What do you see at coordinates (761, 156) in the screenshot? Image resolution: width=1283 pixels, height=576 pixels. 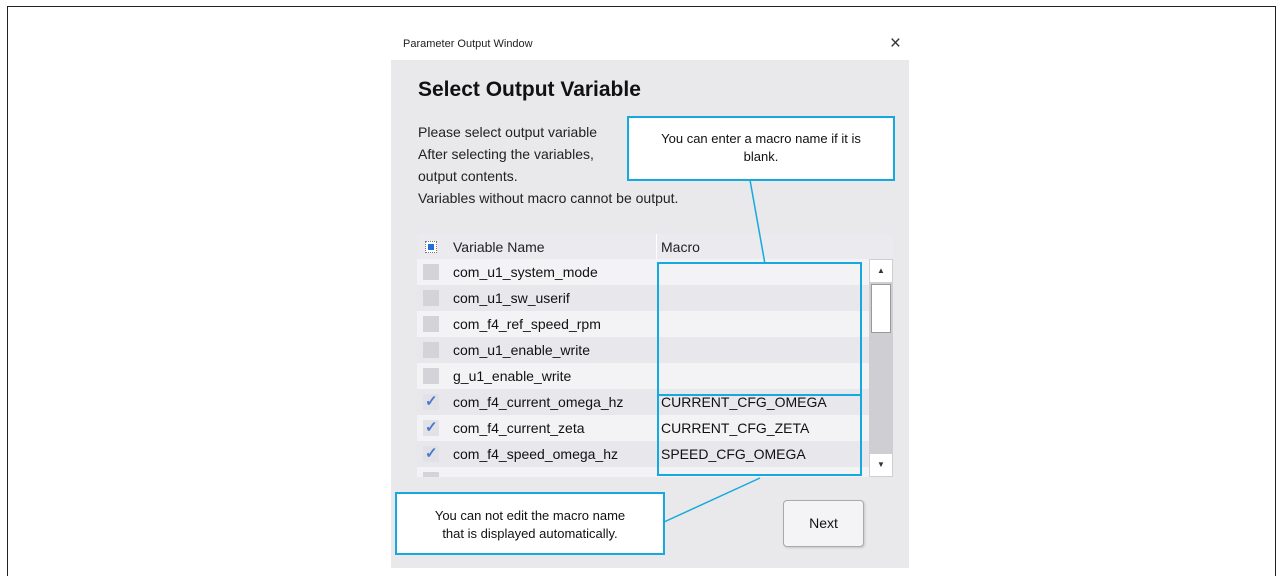 I see `callout-line: blank.` at bounding box center [761, 156].